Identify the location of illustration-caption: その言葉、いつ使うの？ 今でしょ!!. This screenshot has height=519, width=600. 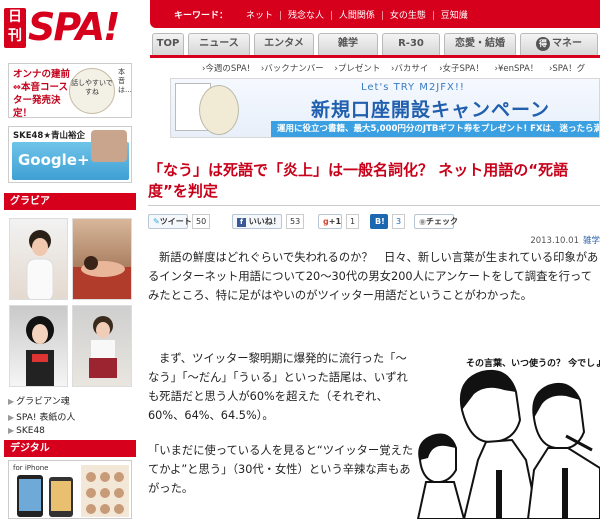
(533, 363).